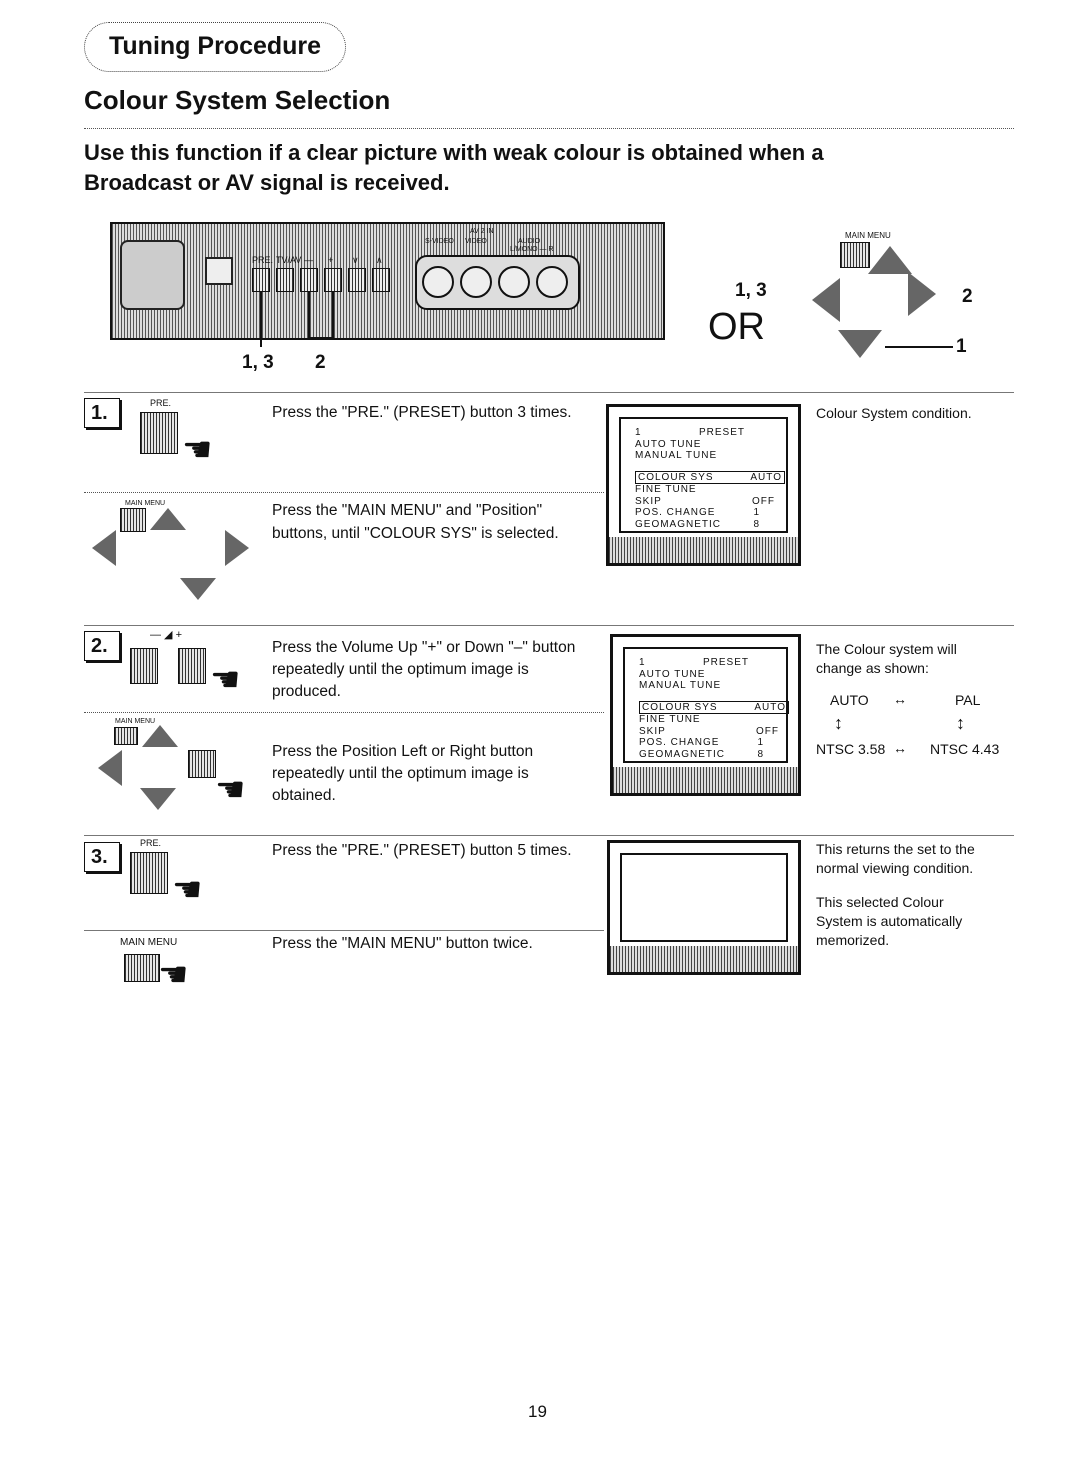 Image resolution: width=1080 pixels, height=1462 pixels. I want to click on menu-manual-tune: MANUAL TUNE, so click(680, 685).